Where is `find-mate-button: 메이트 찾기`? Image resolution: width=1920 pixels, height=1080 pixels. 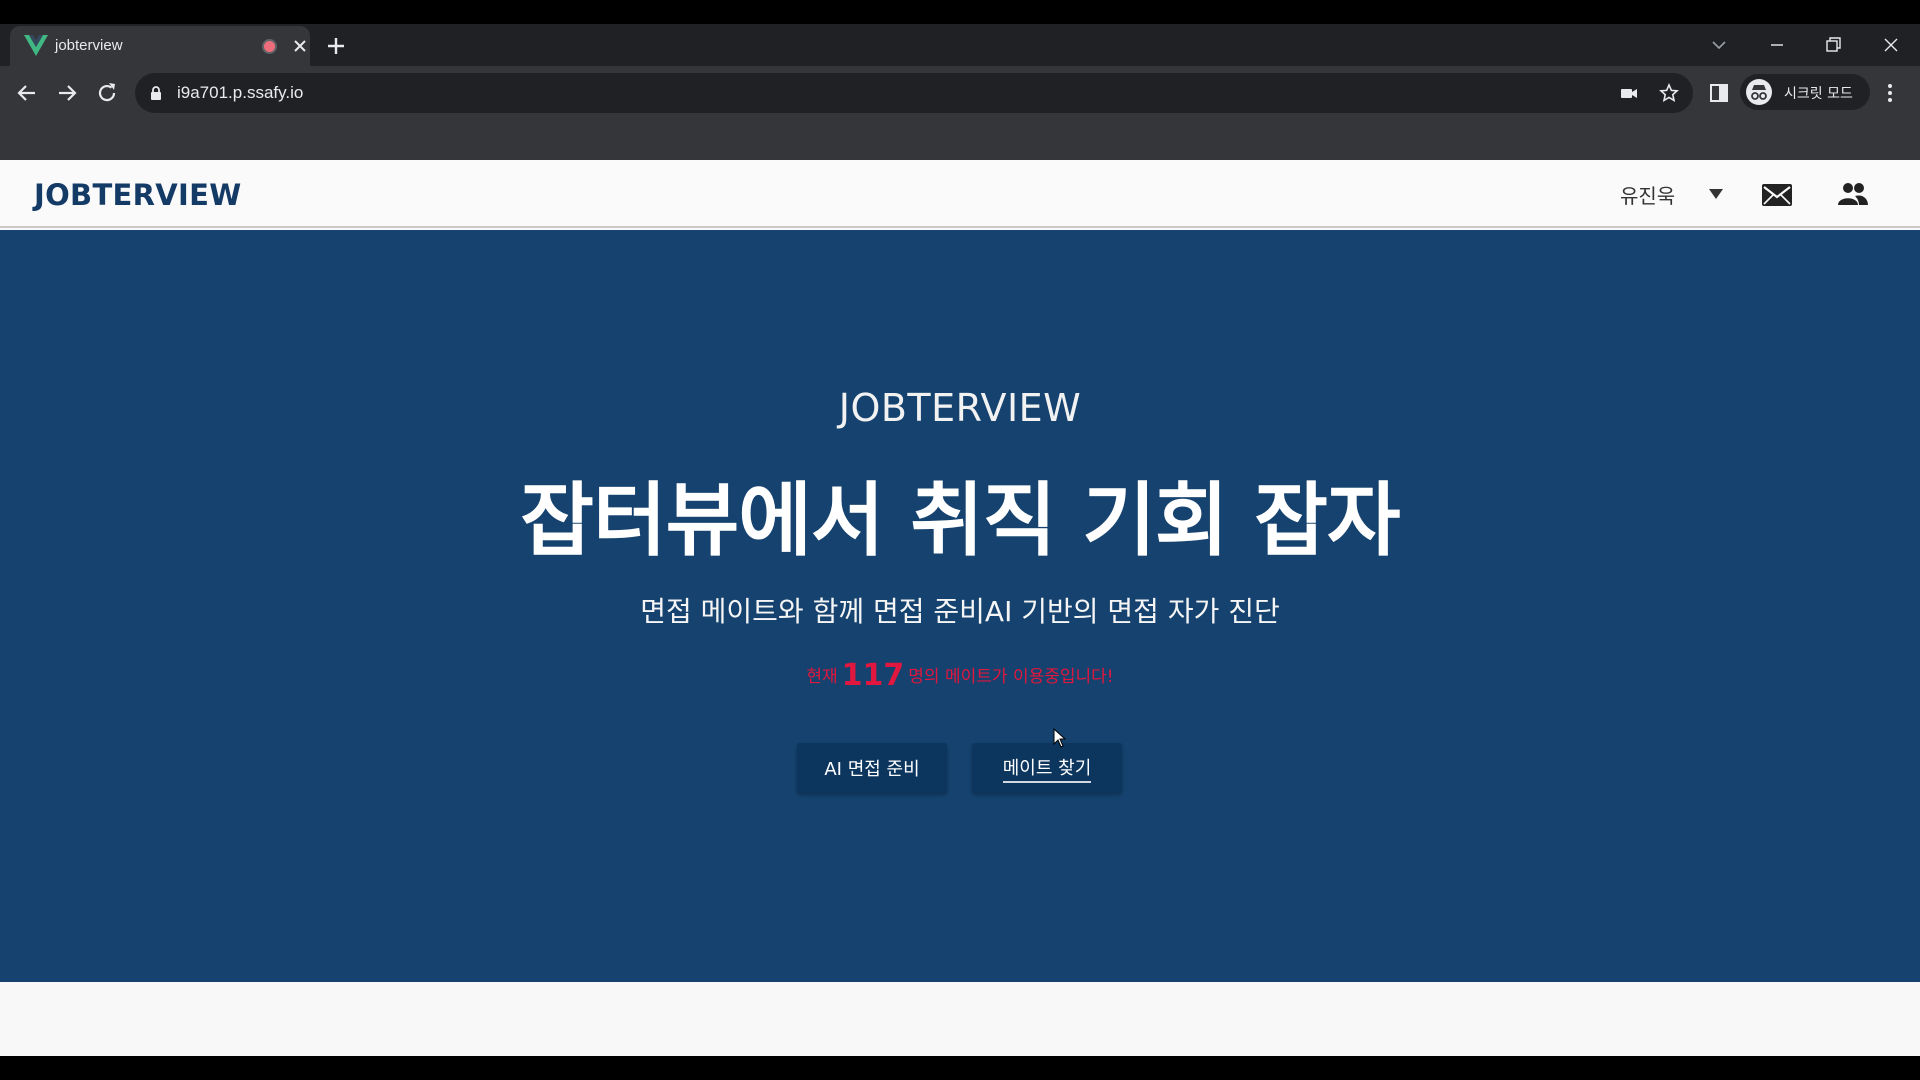
find-mate-button: 메이트 찾기 is located at coordinates (1047, 768).